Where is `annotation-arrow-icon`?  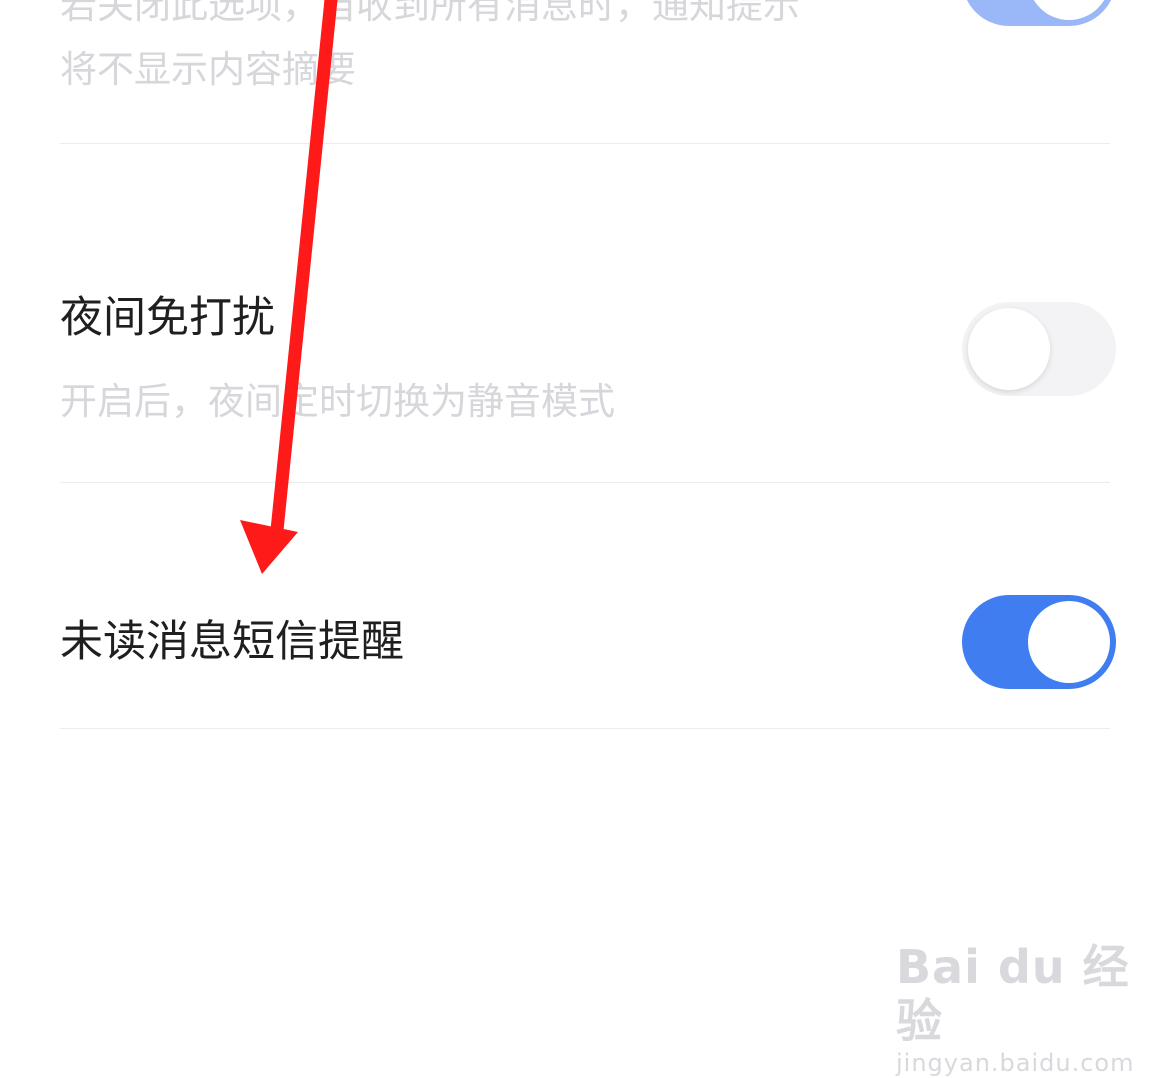 annotation-arrow-icon is located at coordinates (289, 287).